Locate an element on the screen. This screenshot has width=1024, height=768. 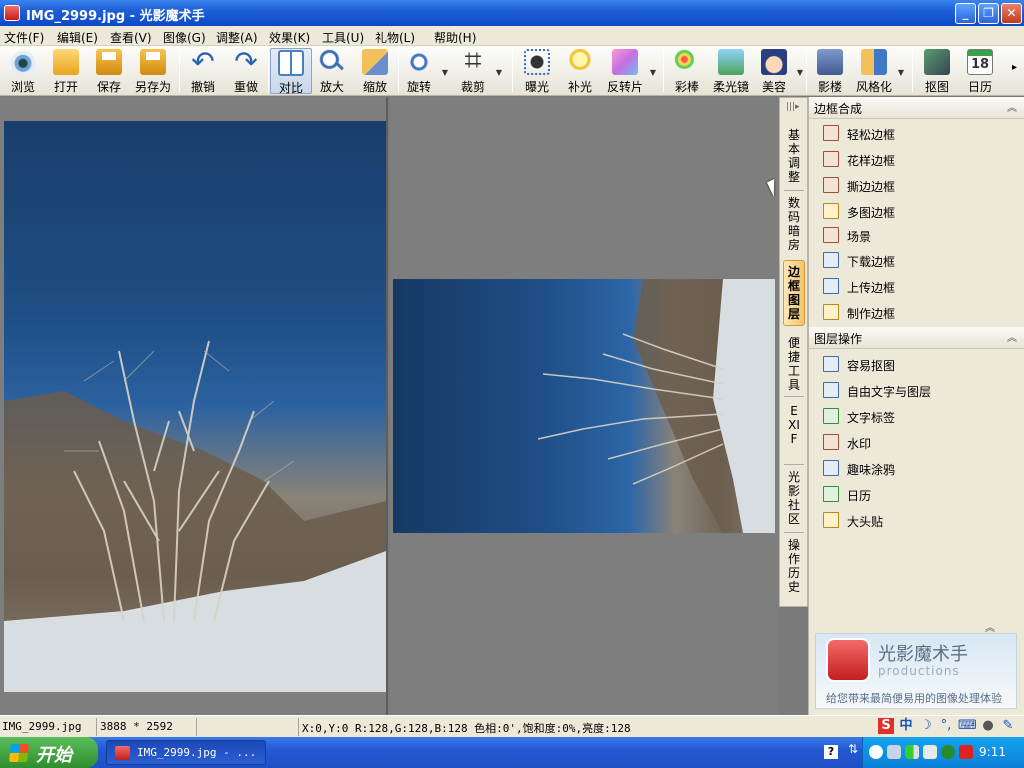
promo-subtitle: productions is located at coordinates (919, 671).